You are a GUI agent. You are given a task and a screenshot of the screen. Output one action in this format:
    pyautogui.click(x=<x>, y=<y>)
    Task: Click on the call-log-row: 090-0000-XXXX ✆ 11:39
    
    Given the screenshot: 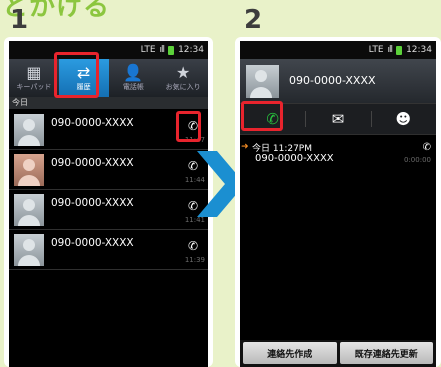 What is the action you would take?
    pyautogui.click(x=108, y=250)
    